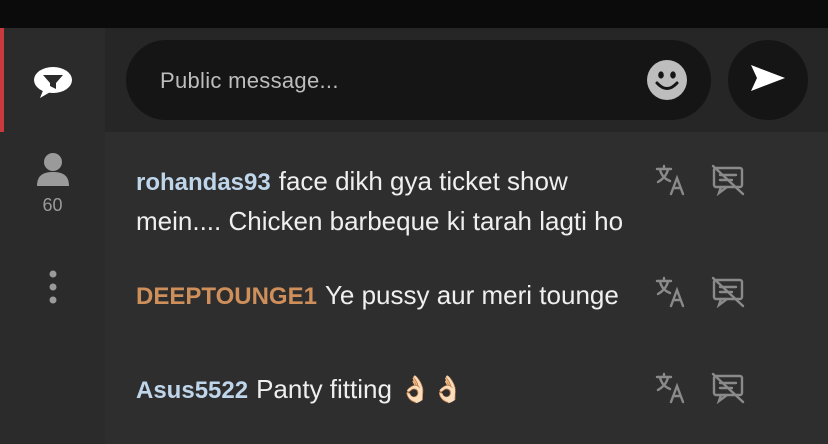 The width and height of the screenshot is (828, 444). Describe the element at coordinates (471, 295) in the screenshot. I see `message-text: Ye pussy aur meri tounge` at that location.